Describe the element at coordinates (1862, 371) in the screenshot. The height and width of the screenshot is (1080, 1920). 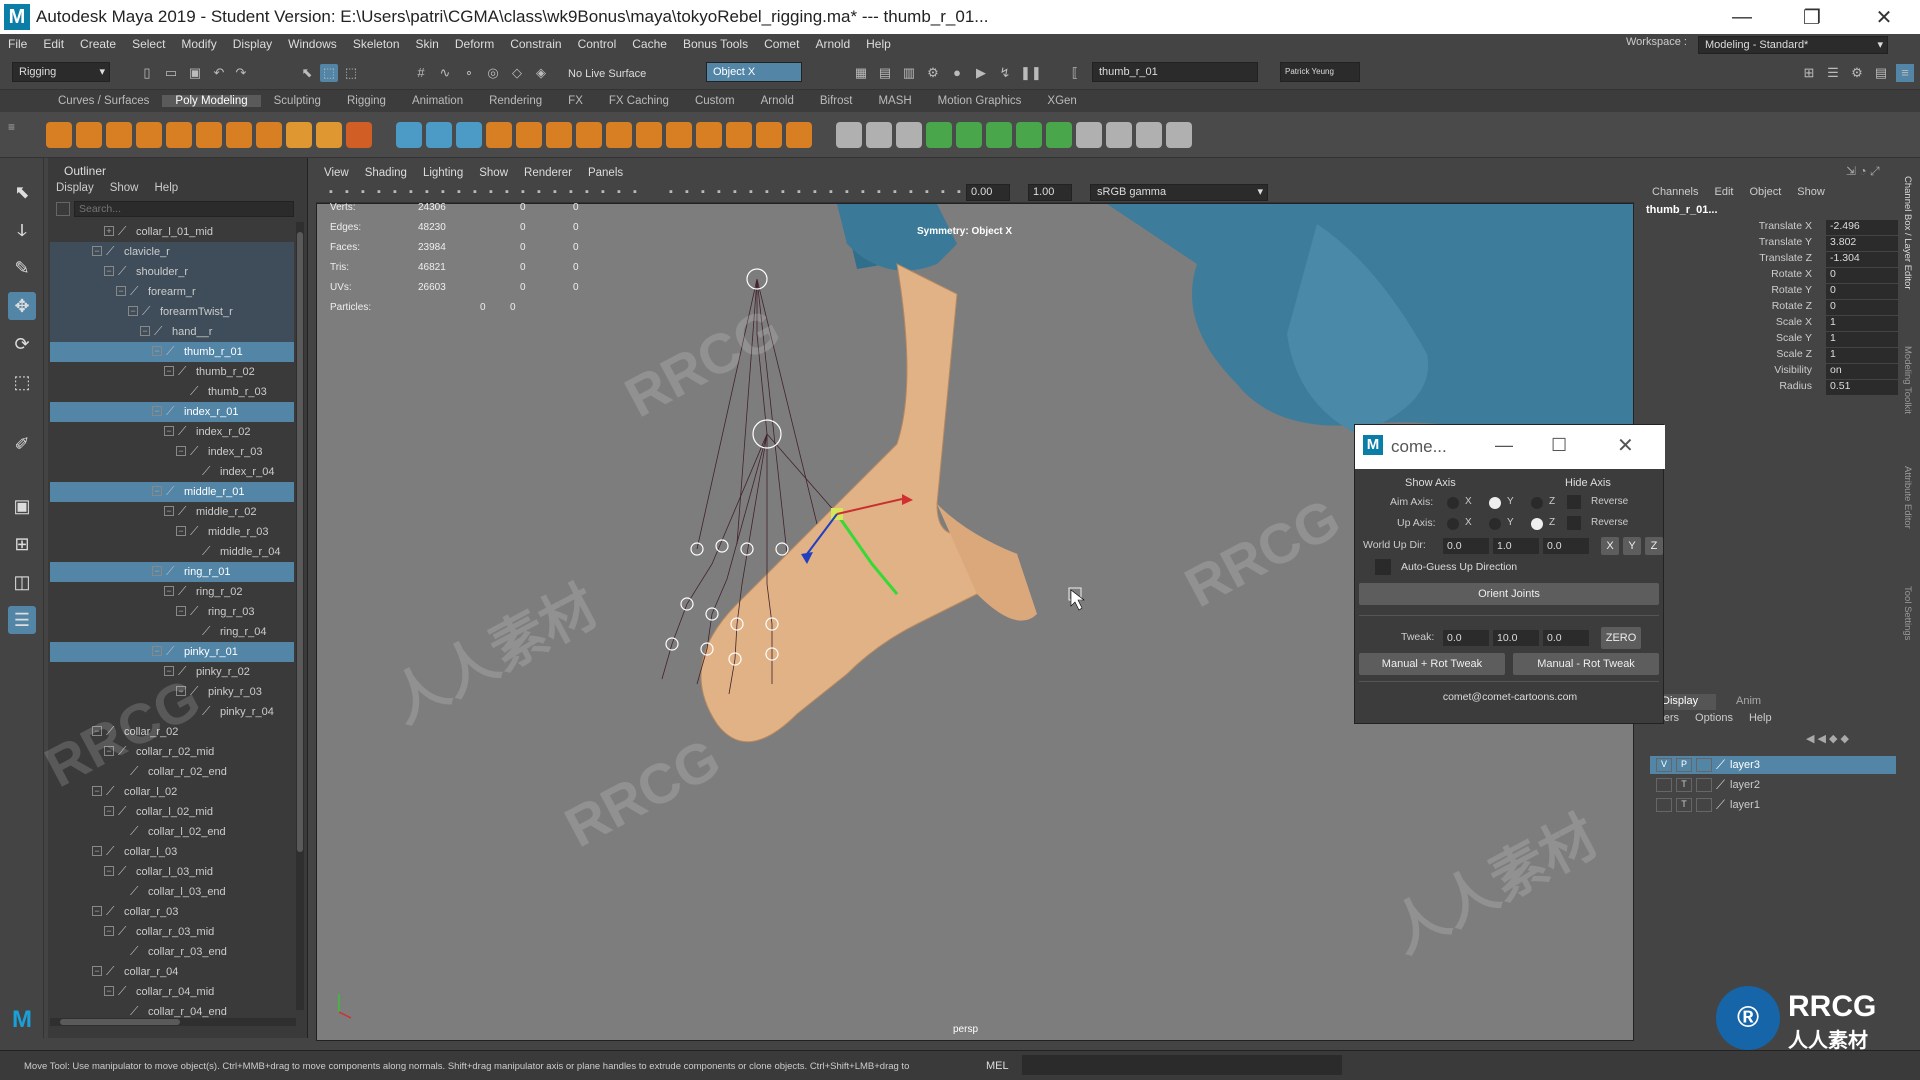
I see `channel-value: on` at that location.